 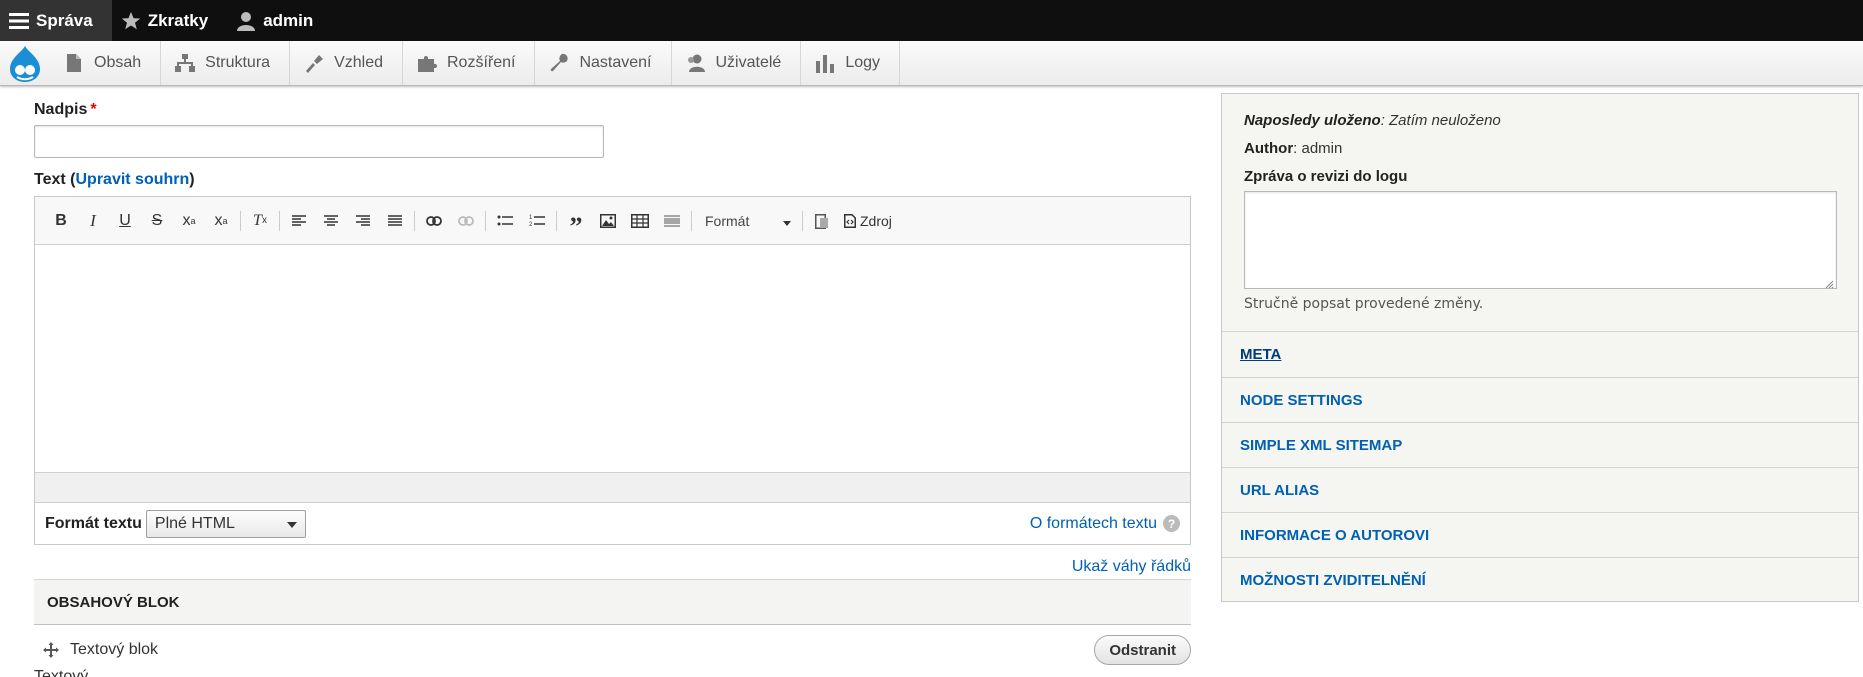 I want to click on bulleted-list-icon, so click(x=505, y=221).